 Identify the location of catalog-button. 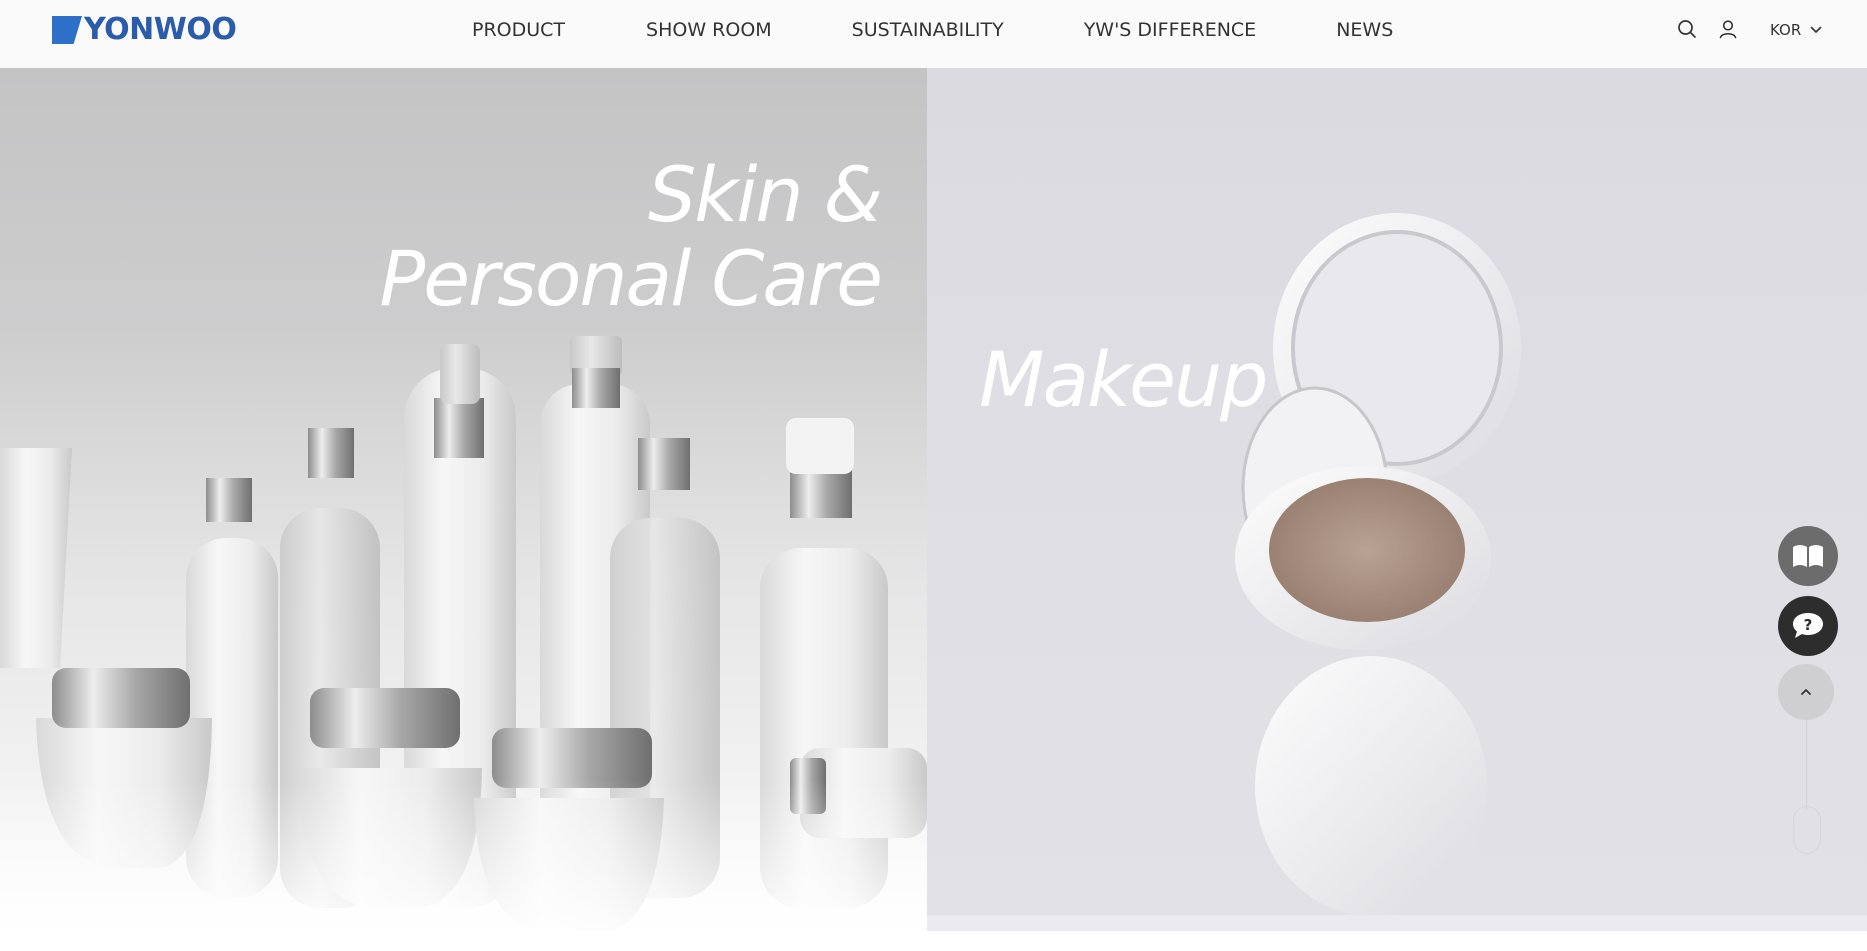
(1808, 556).